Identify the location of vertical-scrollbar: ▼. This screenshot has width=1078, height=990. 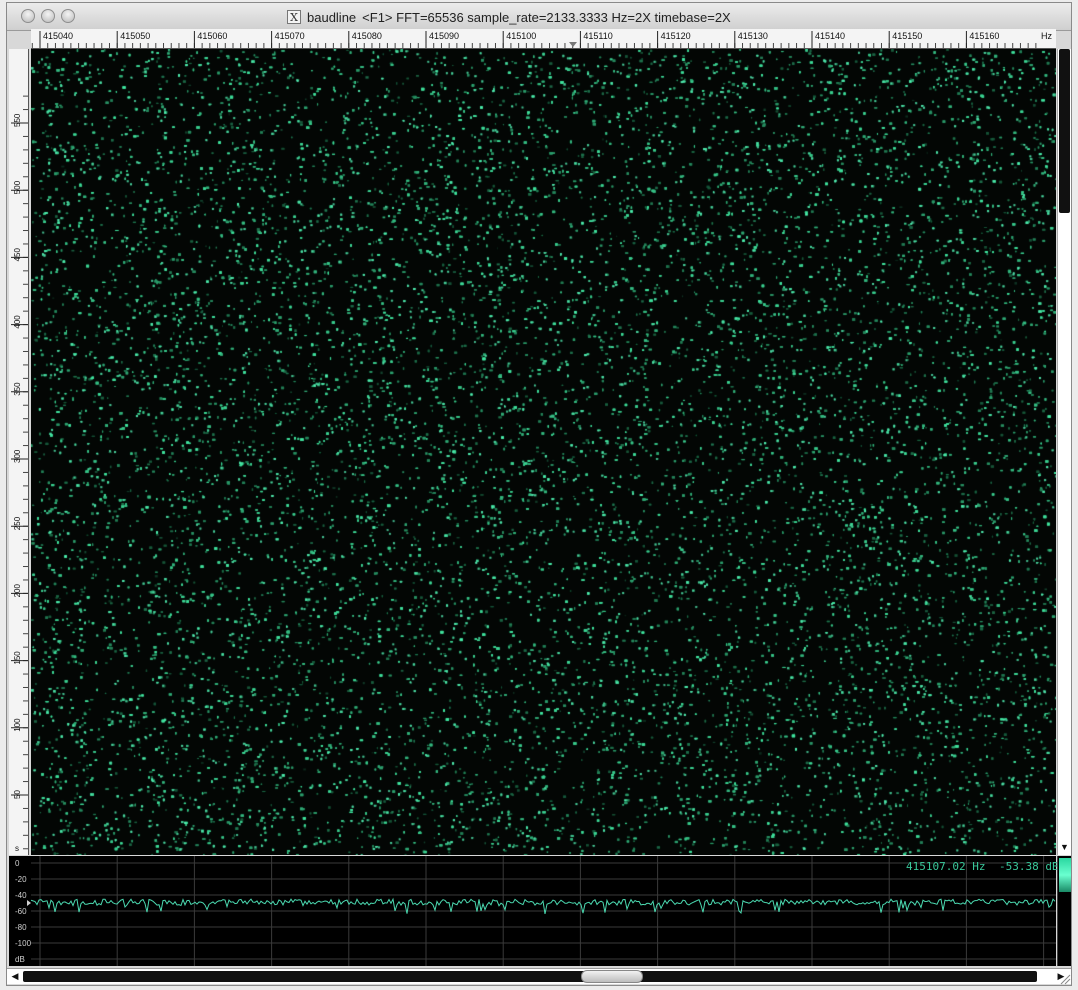
(1064, 452).